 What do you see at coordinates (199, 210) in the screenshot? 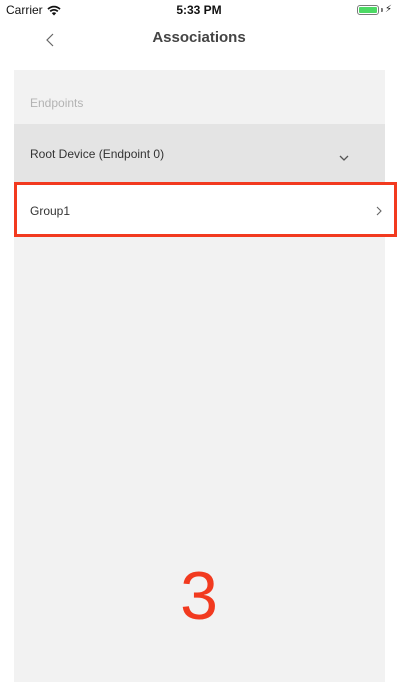
I see `group-row-group1: Group1` at bounding box center [199, 210].